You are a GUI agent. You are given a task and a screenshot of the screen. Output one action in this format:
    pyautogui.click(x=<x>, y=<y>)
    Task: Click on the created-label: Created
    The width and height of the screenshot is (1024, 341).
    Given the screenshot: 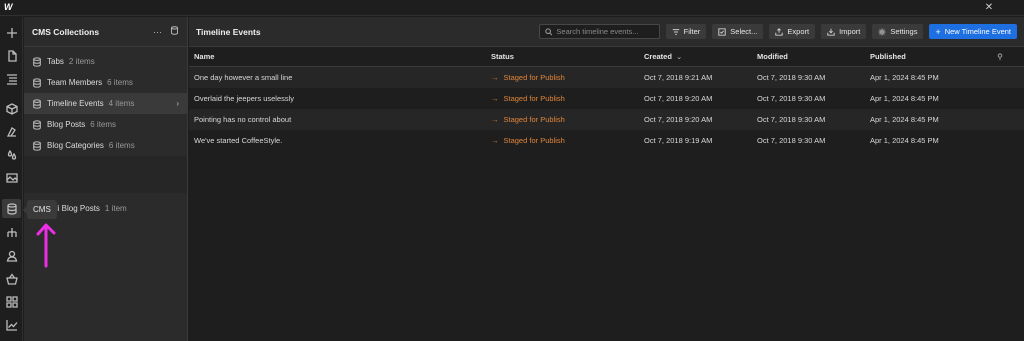 What is the action you would take?
    pyautogui.click(x=658, y=56)
    